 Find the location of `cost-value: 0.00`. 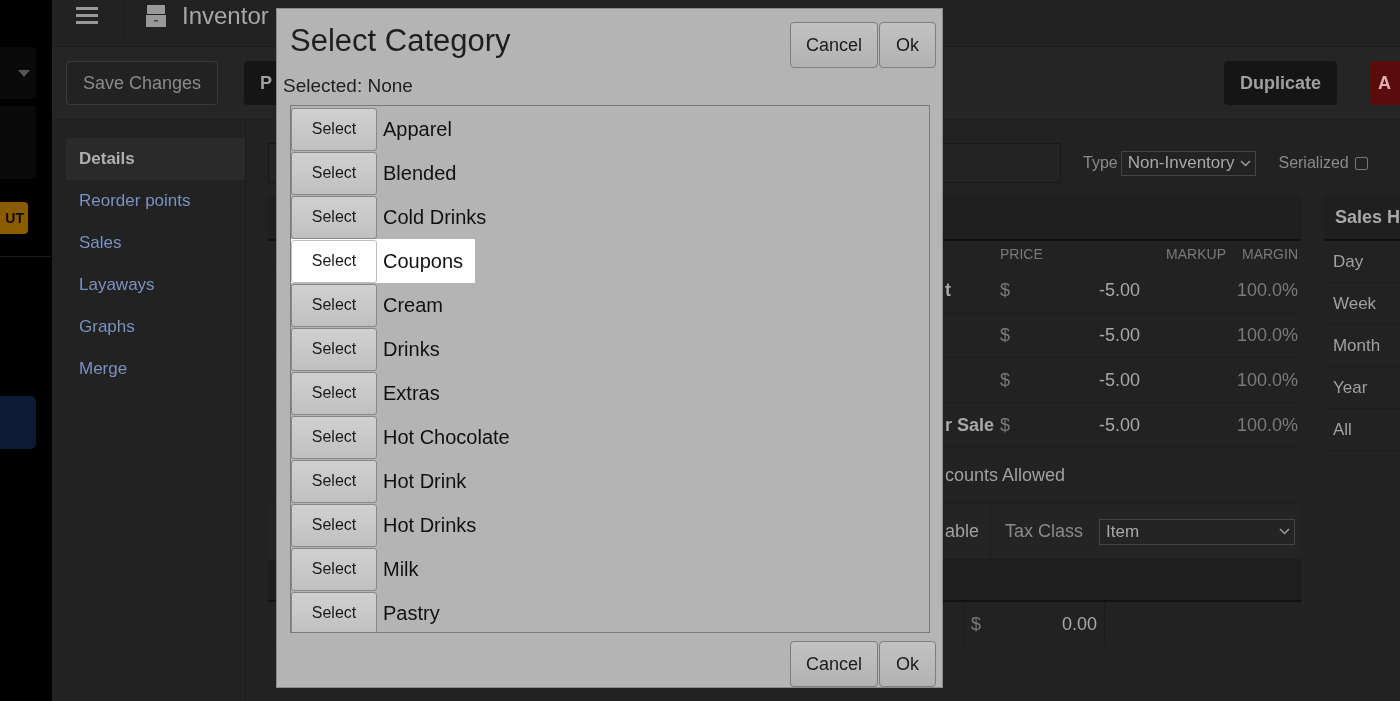

cost-value: 0.00 is located at coordinates (1079, 624).